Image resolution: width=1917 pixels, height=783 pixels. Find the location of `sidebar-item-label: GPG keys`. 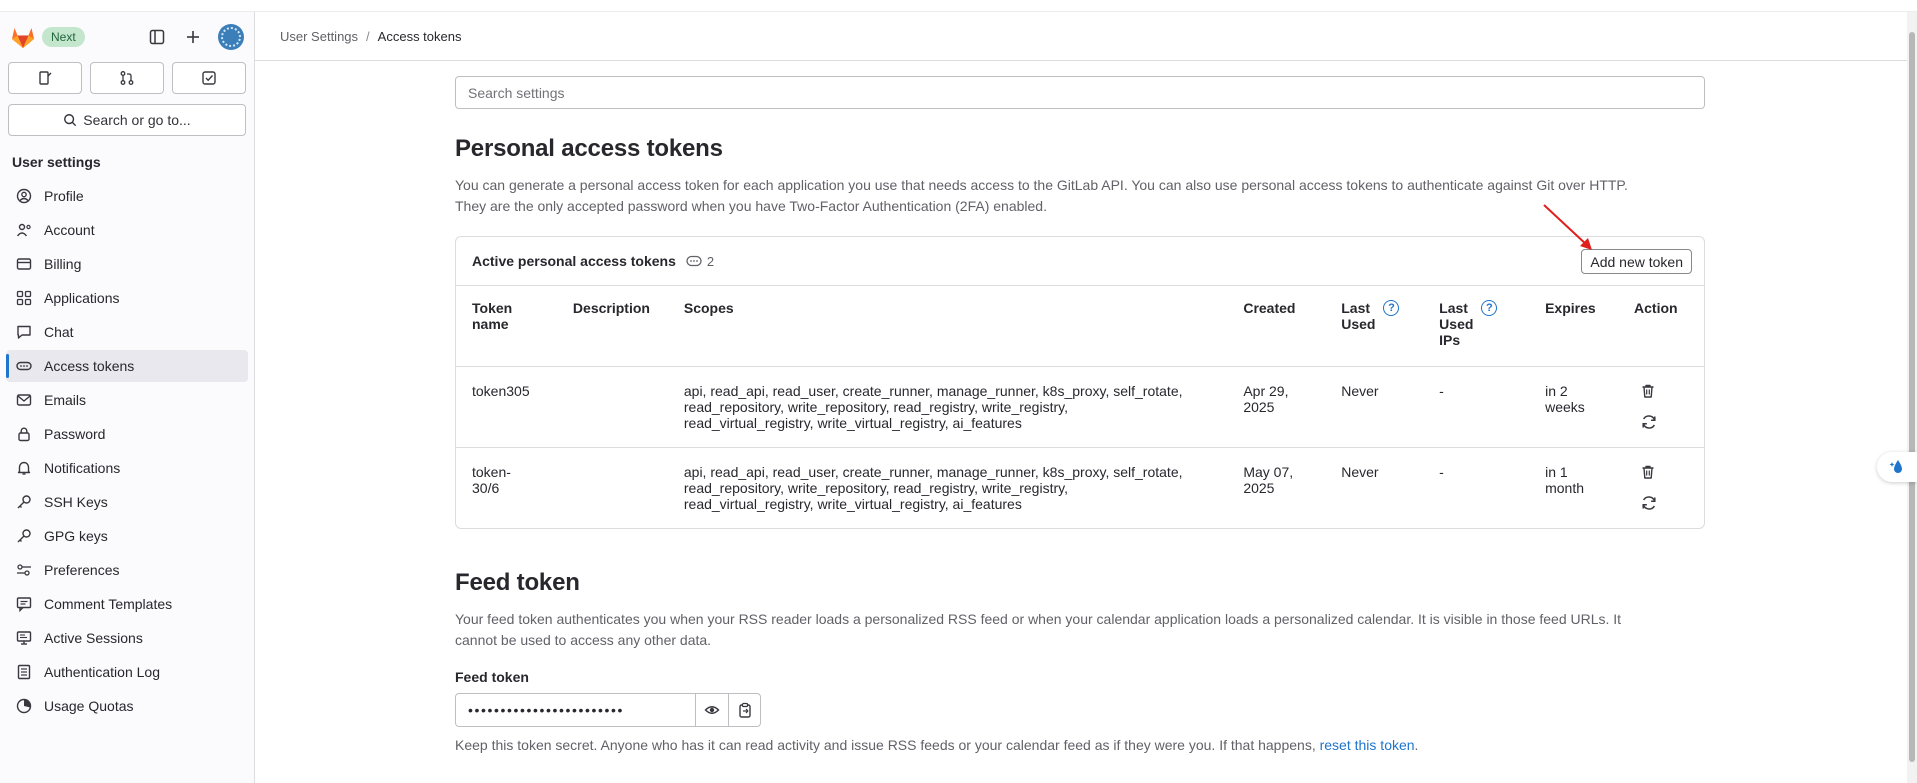

sidebar-item-label: GPG keys is located at coordinates (76, 536).